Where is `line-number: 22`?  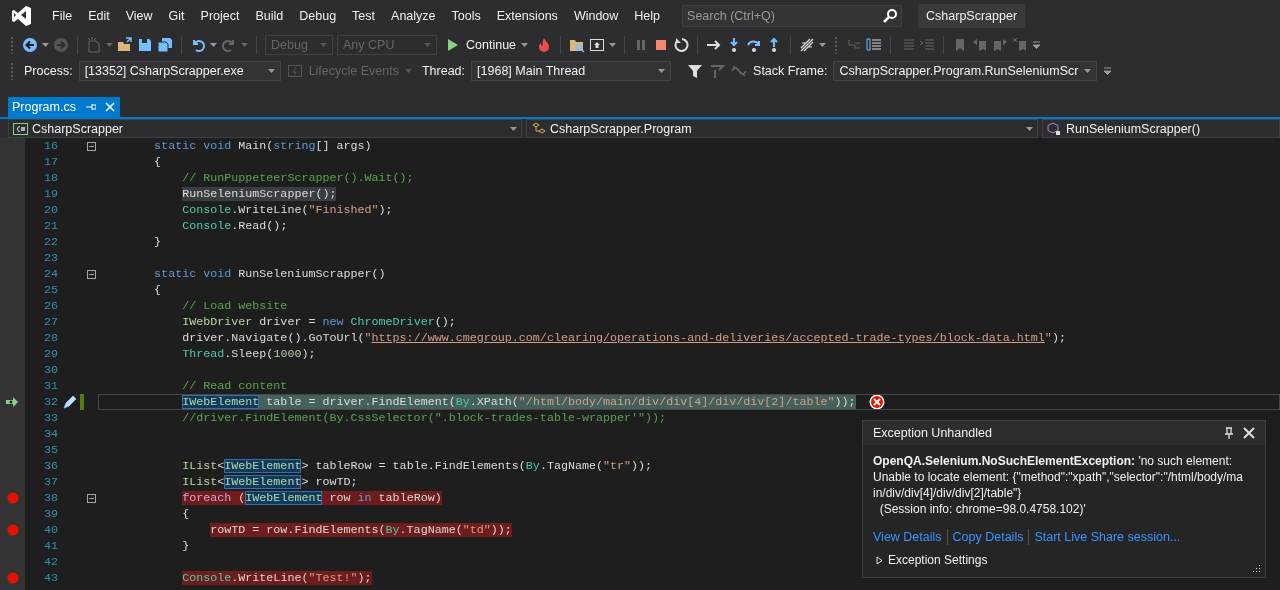
line-number: 22 is located at coordinates (50, 242).